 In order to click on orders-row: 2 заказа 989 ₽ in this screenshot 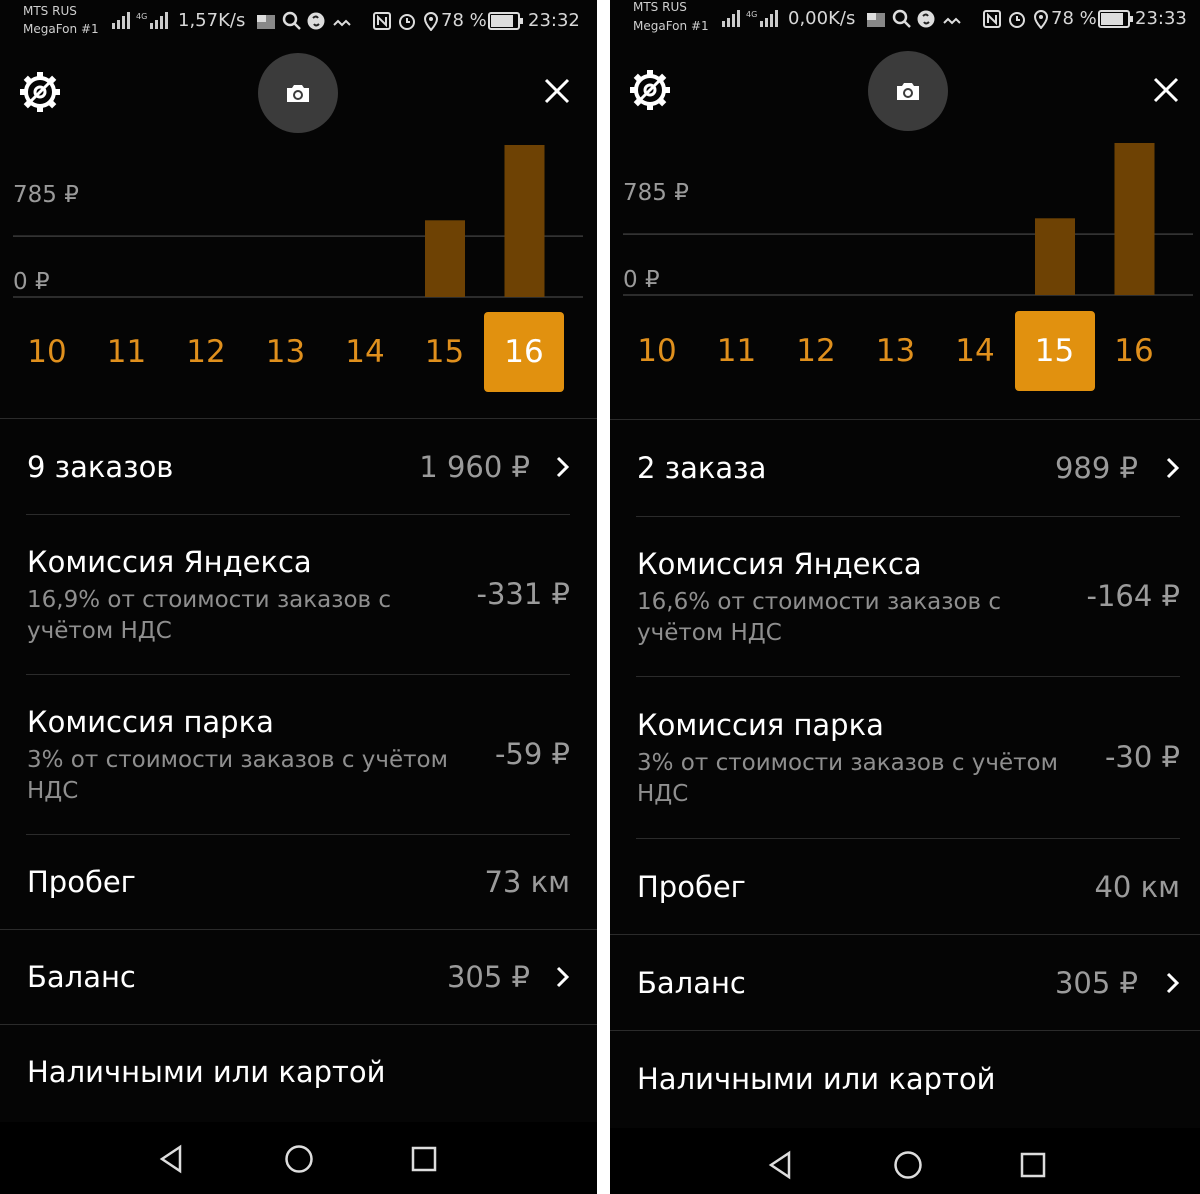, I will do `click(905, 468)`.